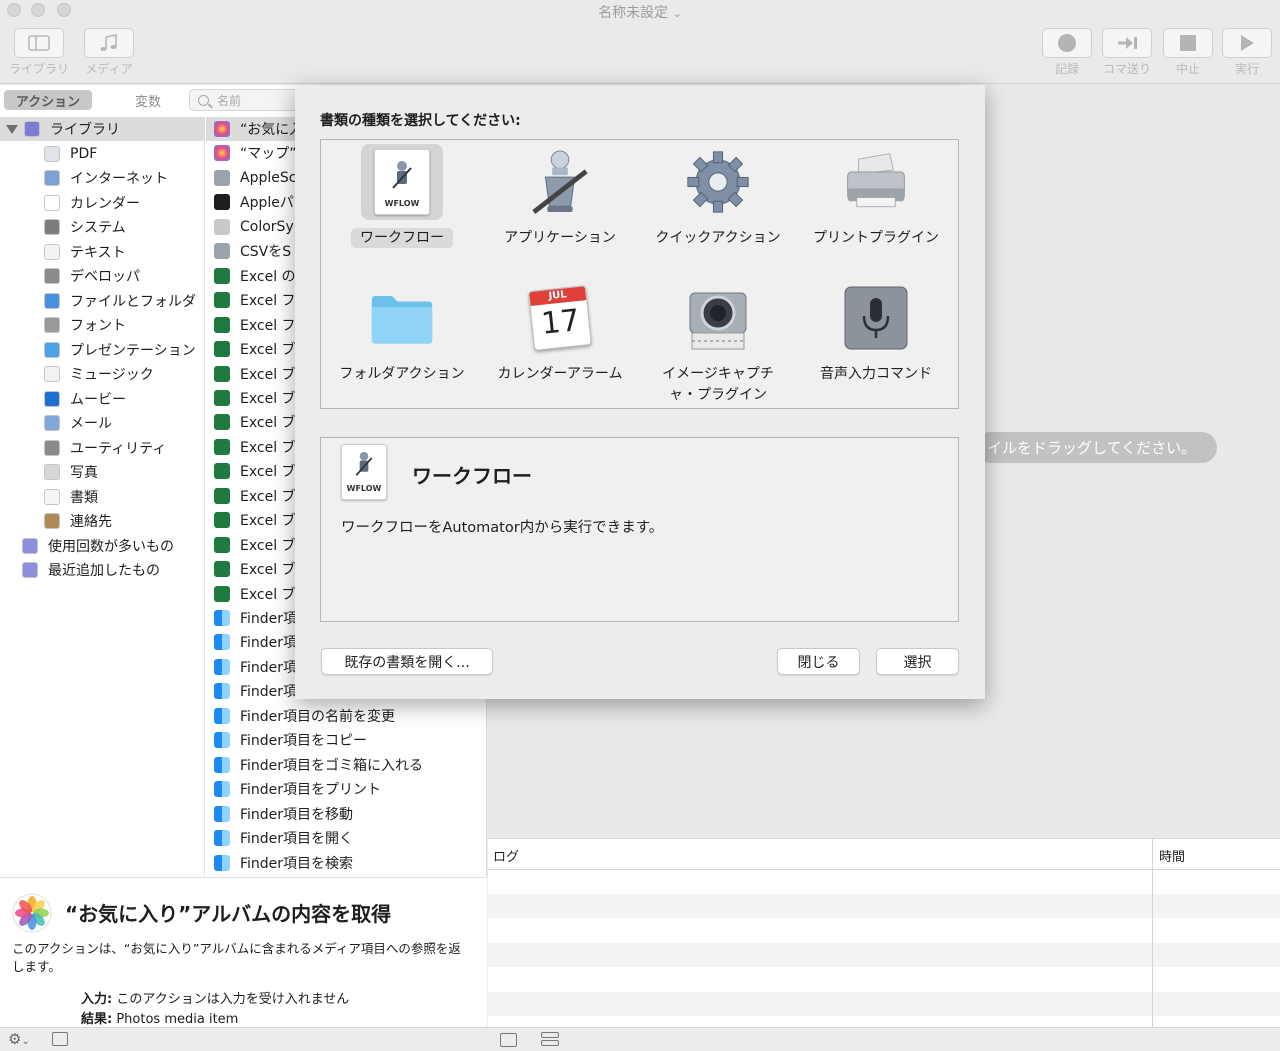  Describe the element at coordinates (876, 238) in the screenshot. I see `type-label: プリントプラグイン` at that location.